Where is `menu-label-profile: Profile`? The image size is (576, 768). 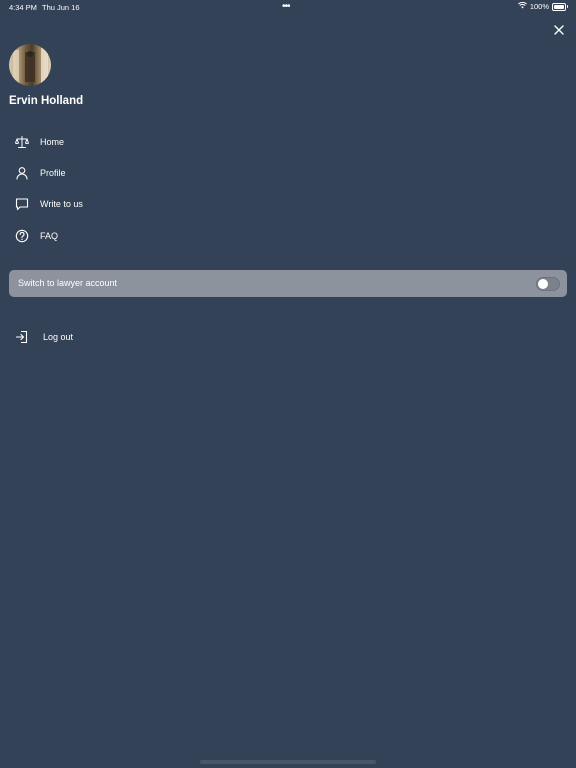 menu-label-profile: Profile is located at coordinates (53, 173).